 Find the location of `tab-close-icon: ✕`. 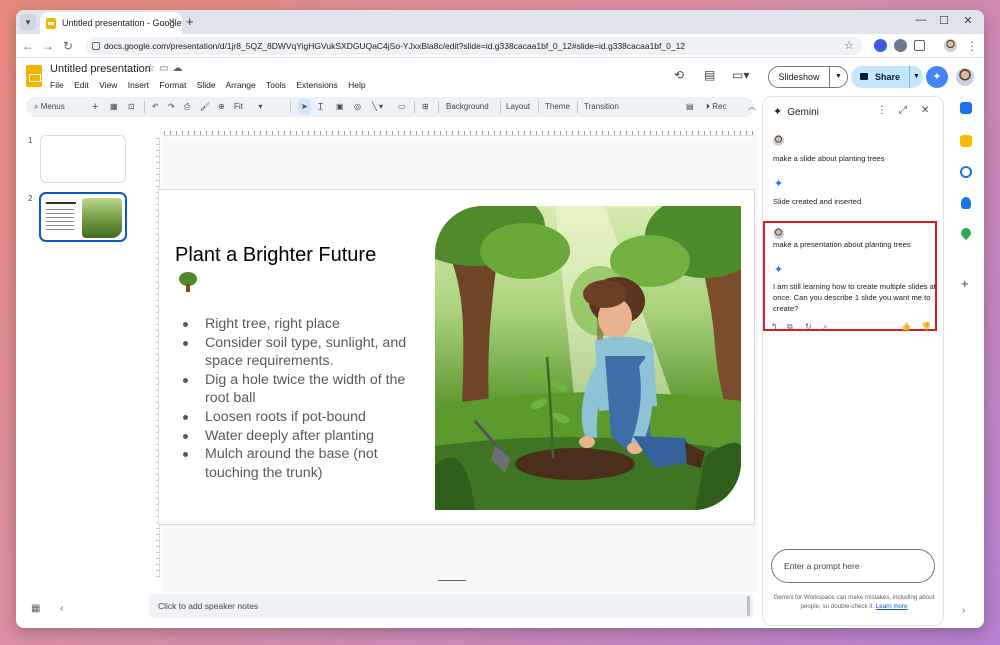

tab-close-icon: ✕ is located at coordinates (172, 23).